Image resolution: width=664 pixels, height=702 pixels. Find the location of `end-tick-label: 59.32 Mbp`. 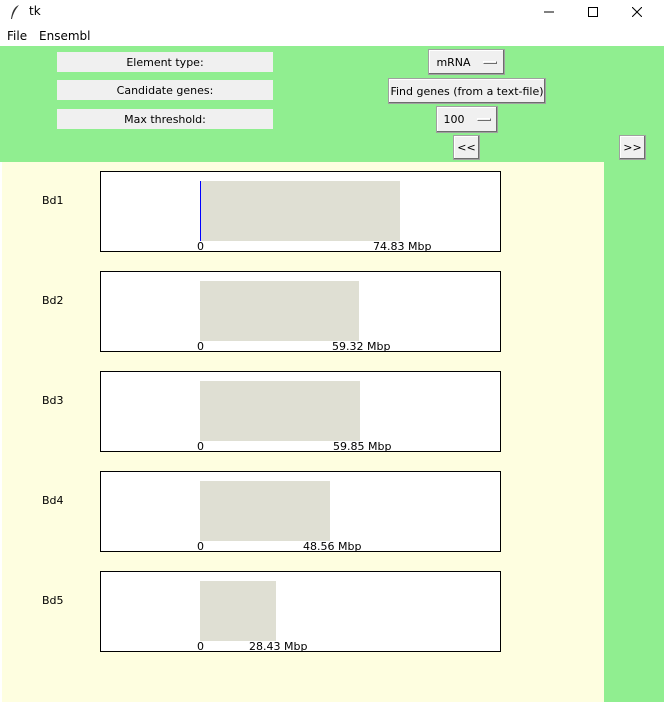

end-tick-label: 59.32 Mbp is located at coordinates (361, 346).